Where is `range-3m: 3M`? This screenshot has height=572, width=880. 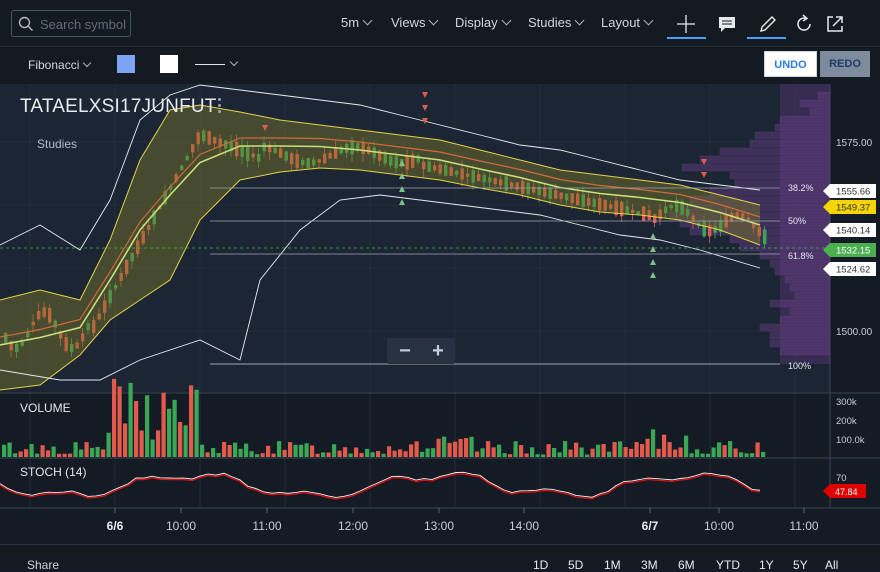 range-3m: 3M is located at coordinates (649, 565).